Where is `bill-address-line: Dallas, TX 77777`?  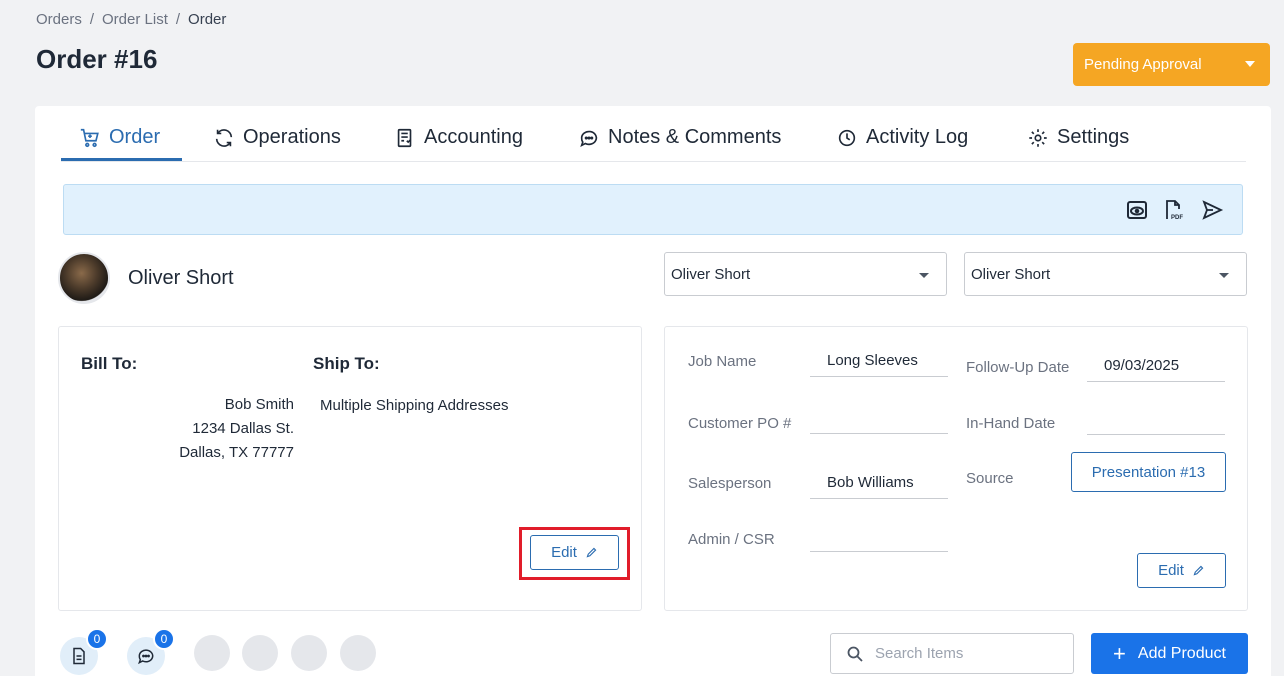 bill-address-line: Dallas, TX 77777 is located at coordinates (236, 452).